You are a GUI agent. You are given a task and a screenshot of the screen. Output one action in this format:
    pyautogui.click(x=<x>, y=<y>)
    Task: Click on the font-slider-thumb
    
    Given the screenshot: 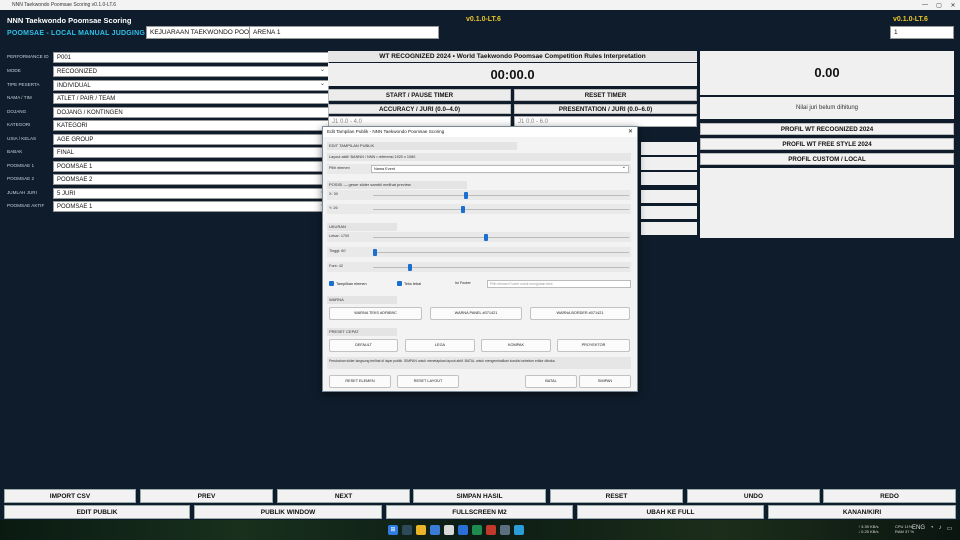 What is the action you would take?
    pyautogui.click(x=410, y=267)
    